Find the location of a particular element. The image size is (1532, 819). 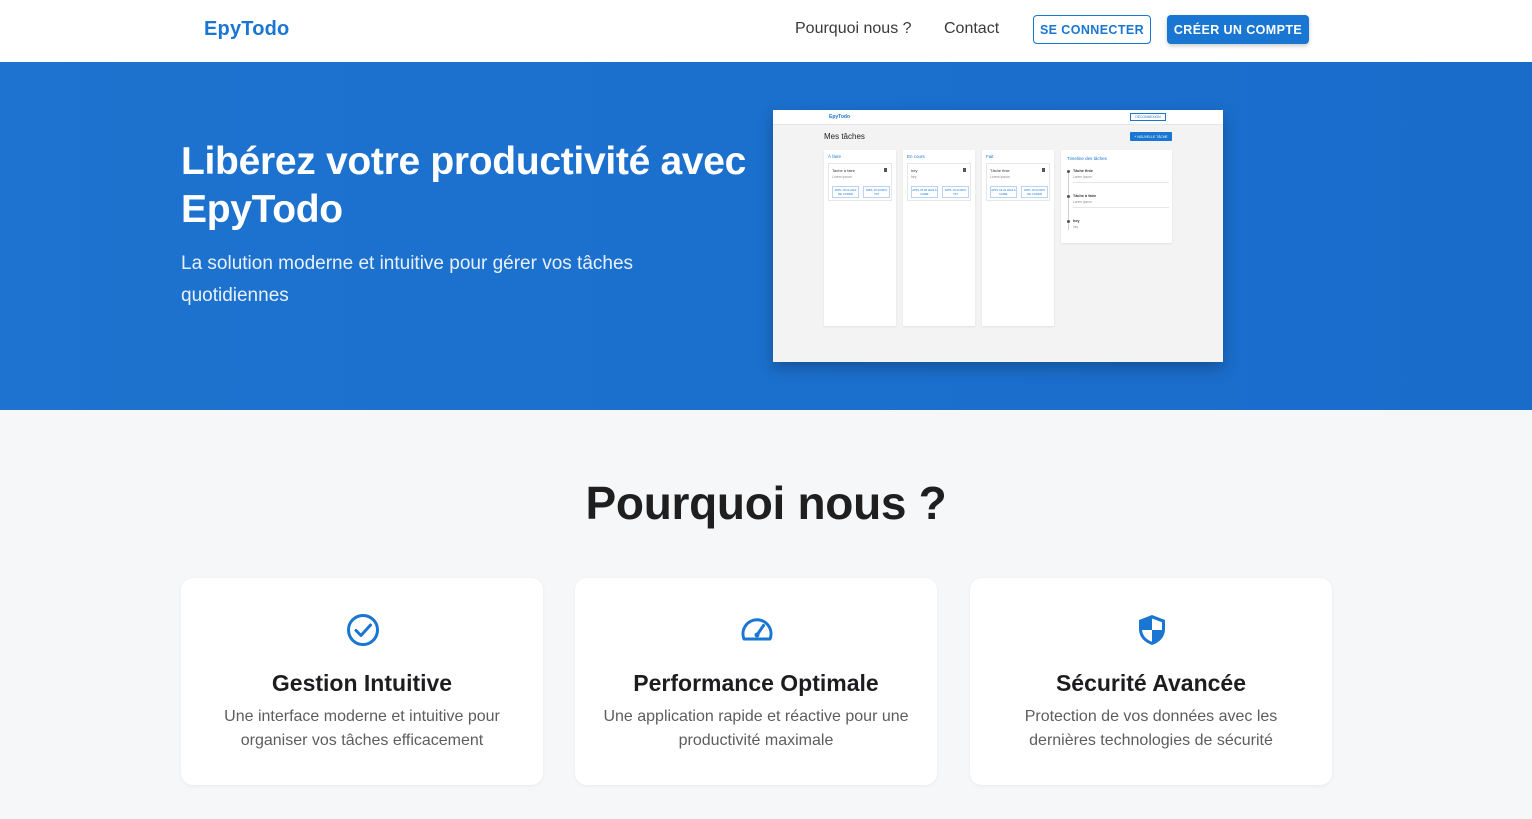

feature-title: Sécurité Avancée is located at coordinates (1151, 683).